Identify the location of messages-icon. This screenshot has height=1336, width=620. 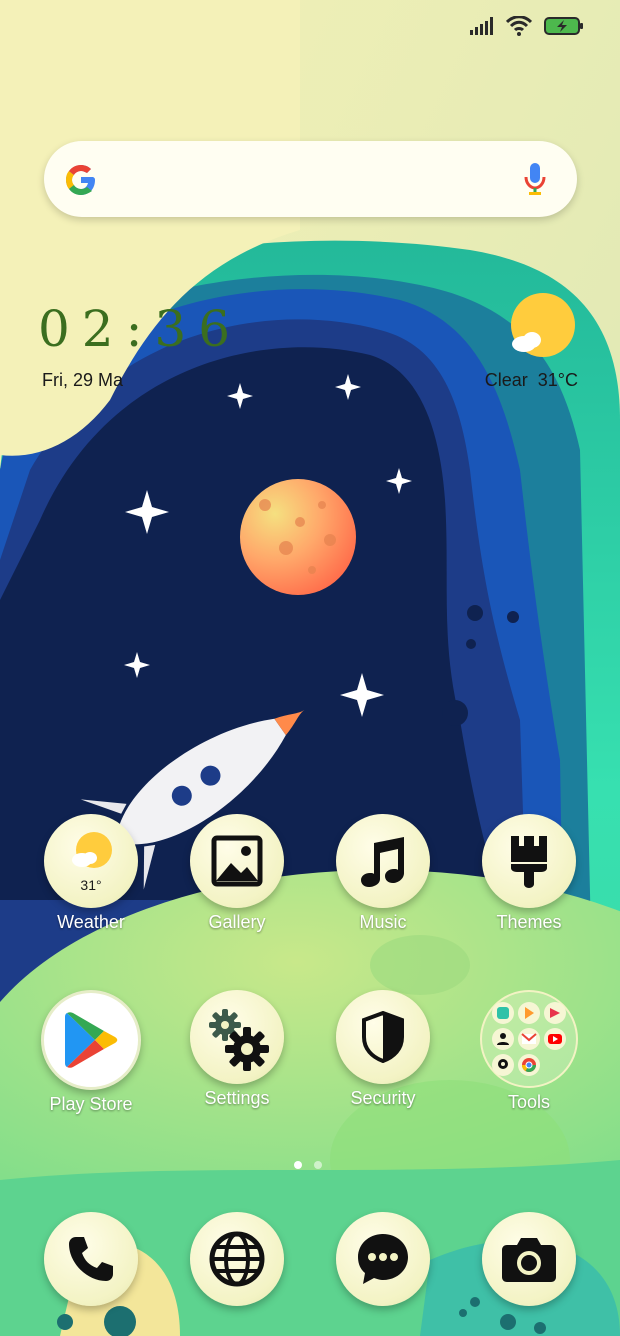
(383, 1259).